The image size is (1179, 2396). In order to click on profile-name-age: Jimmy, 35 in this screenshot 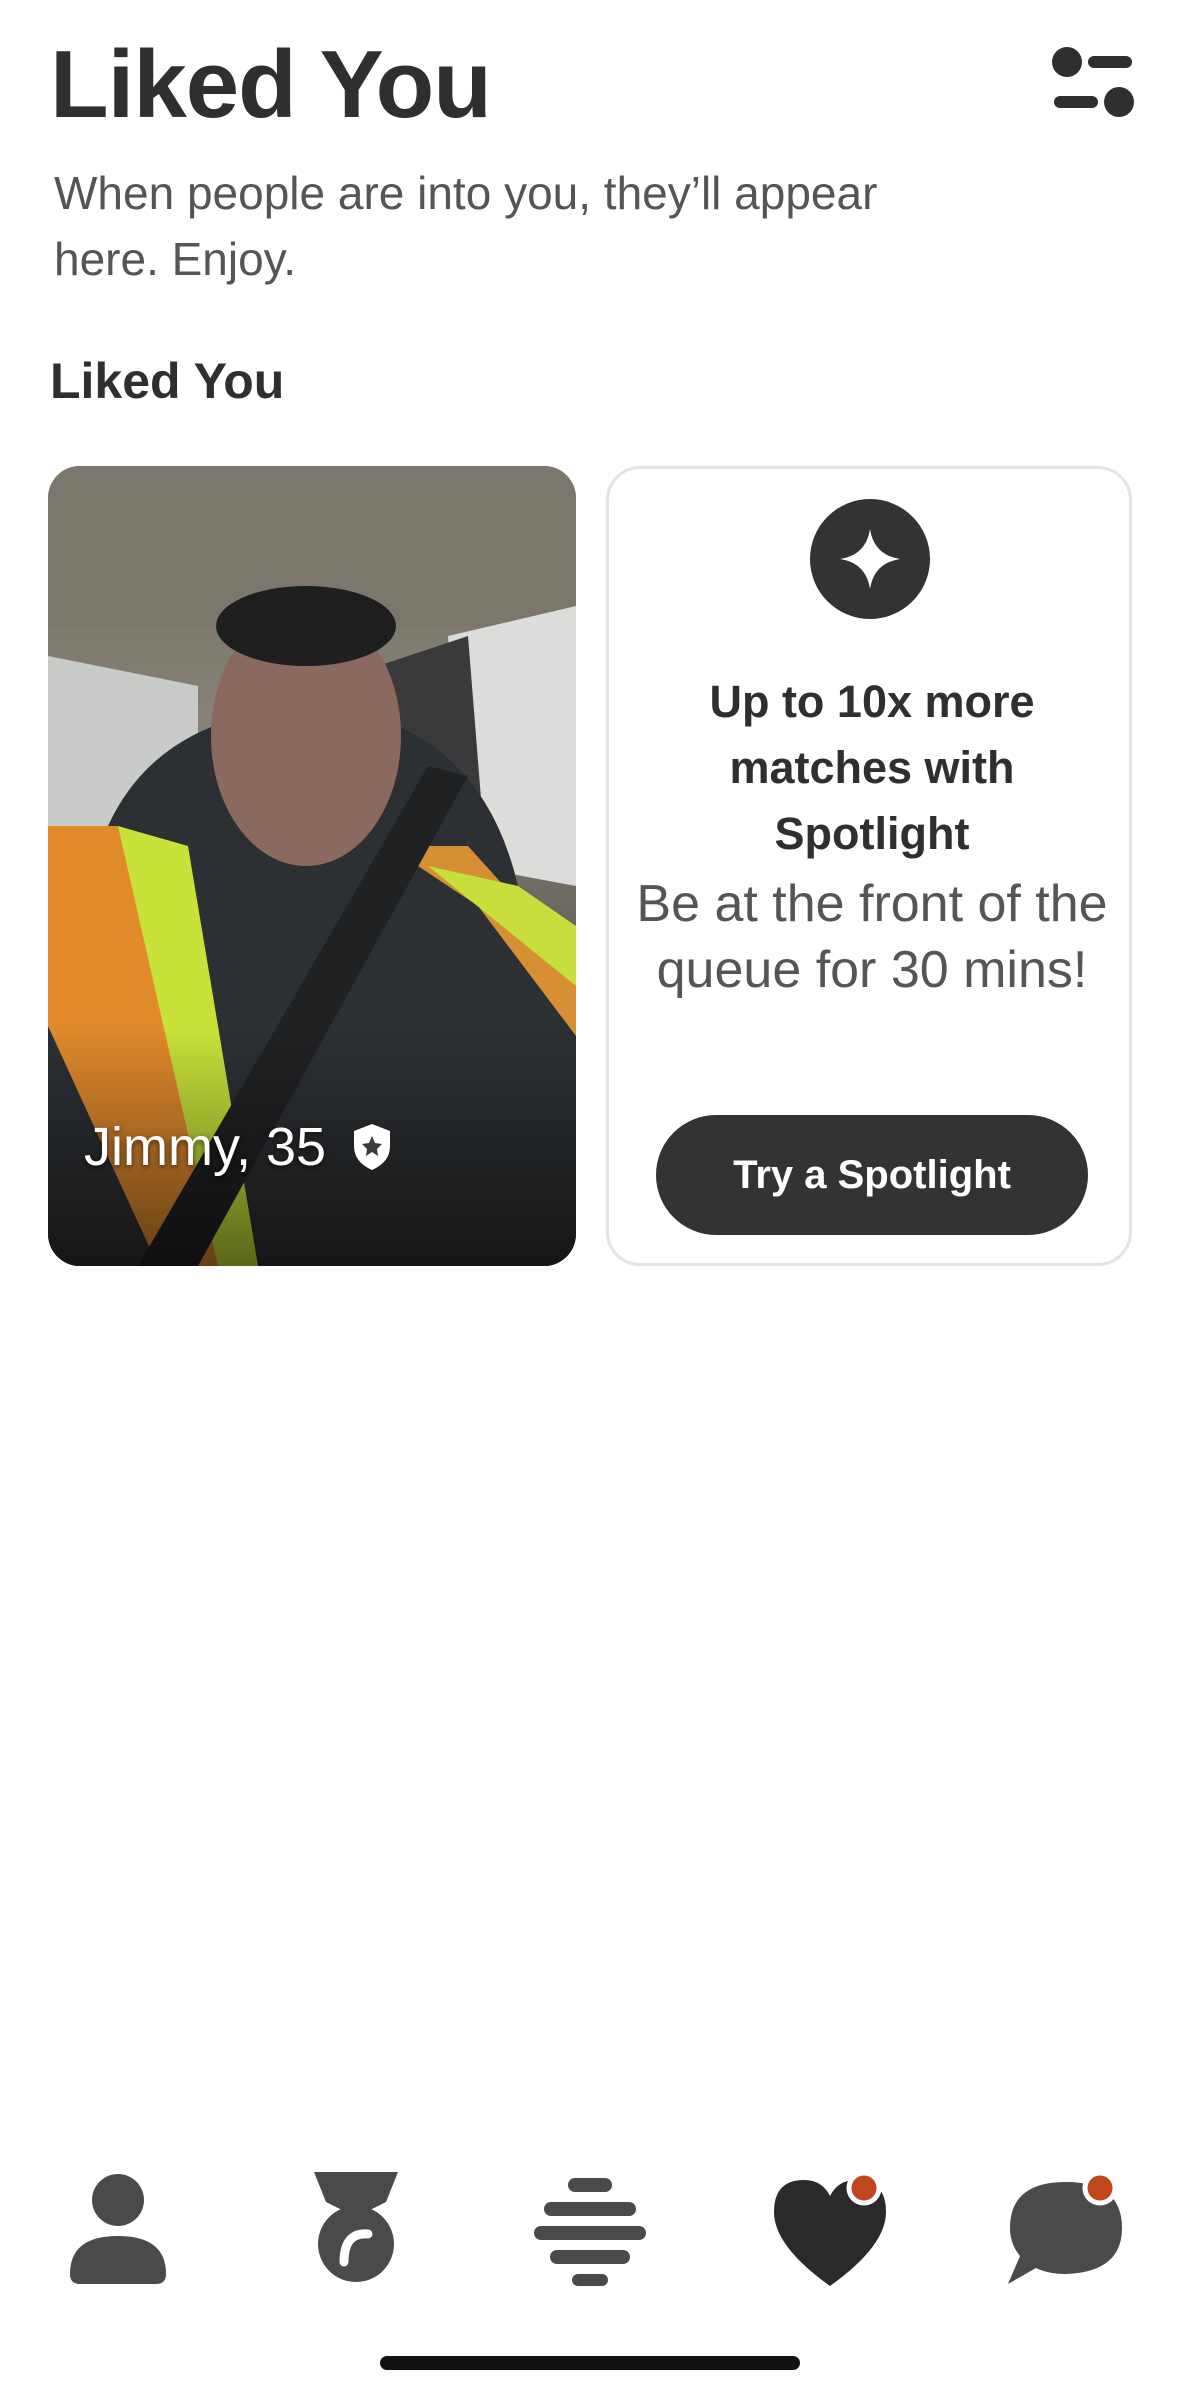, I will do `click(205, 1147)`.